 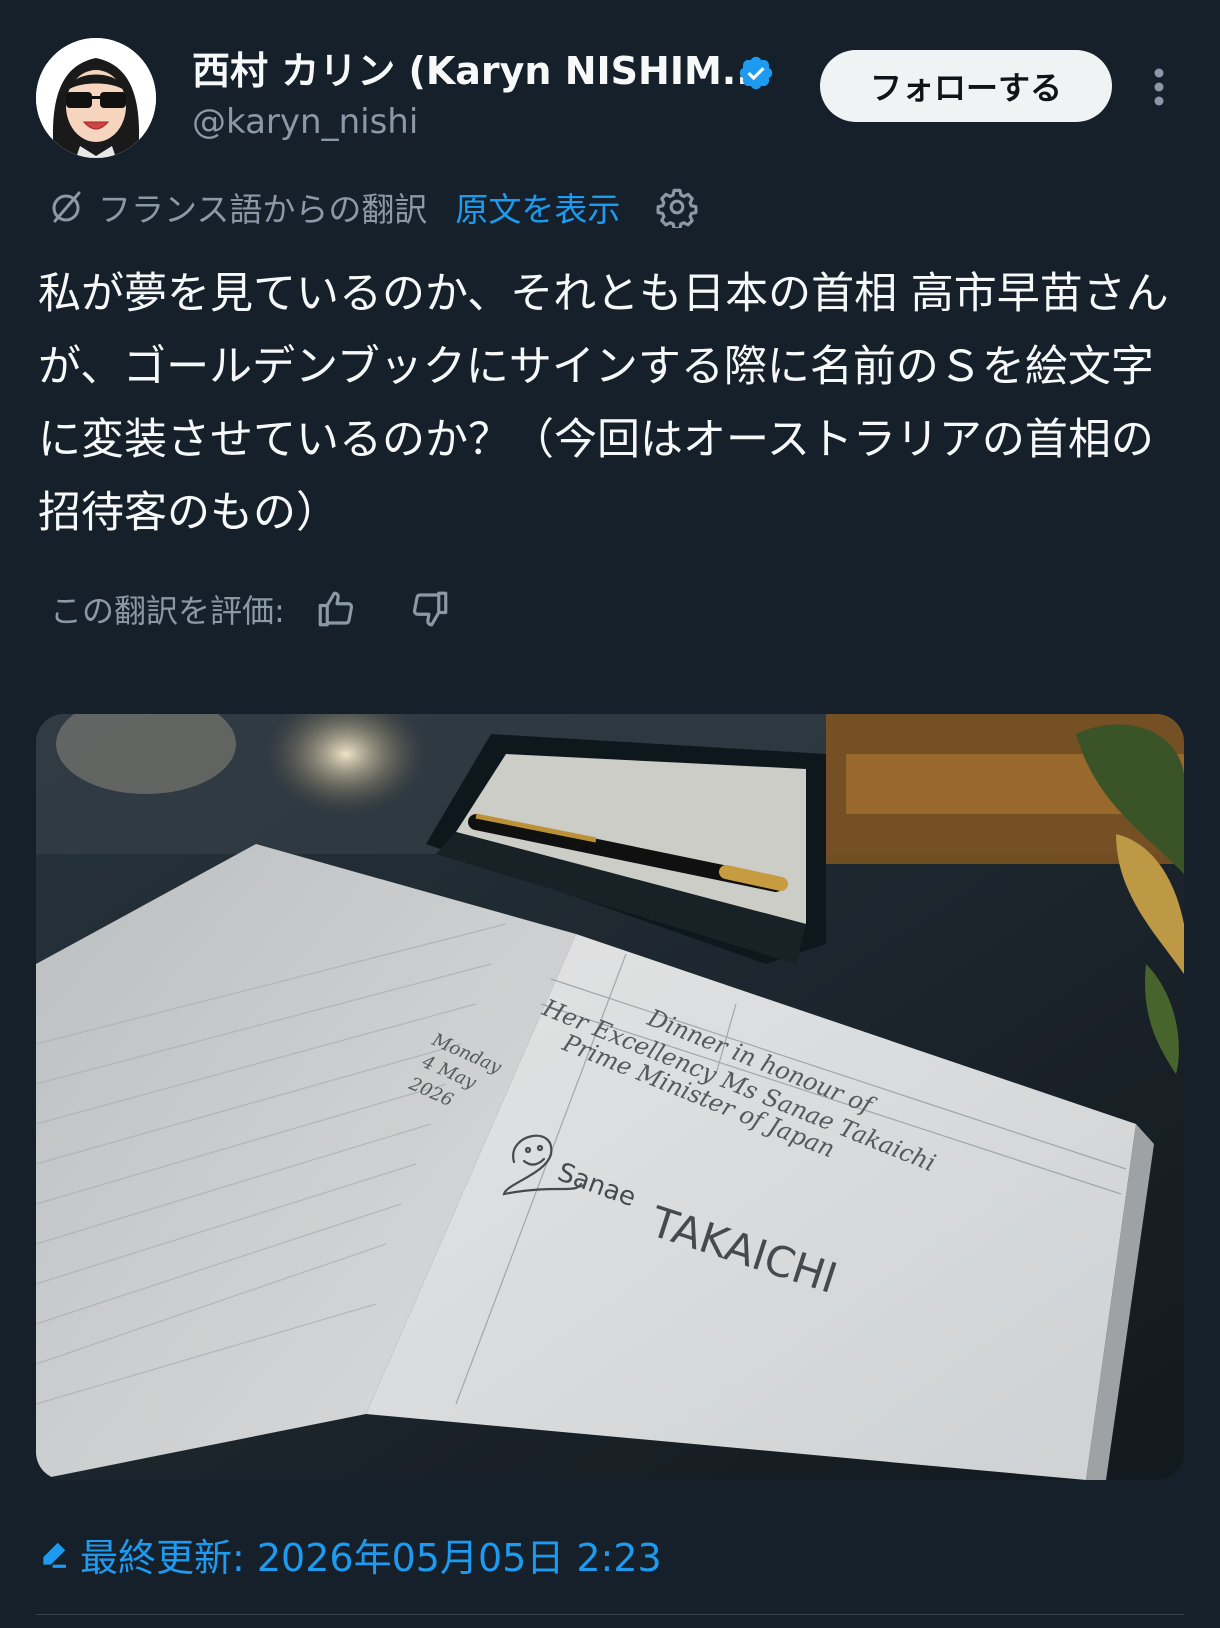 I want to click on pencil-icon, so click(x=54, y=1555).